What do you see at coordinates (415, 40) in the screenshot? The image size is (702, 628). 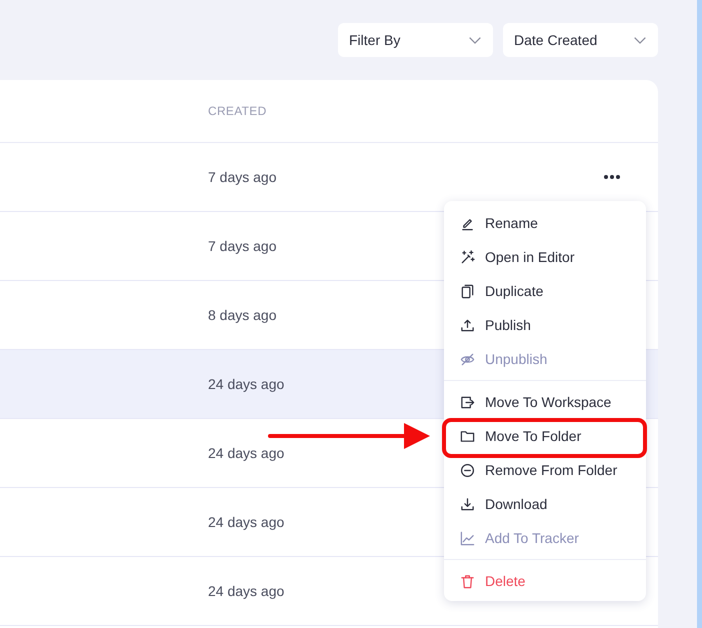 I see `dropdown: Filter By` at bounding box center [415, 40].